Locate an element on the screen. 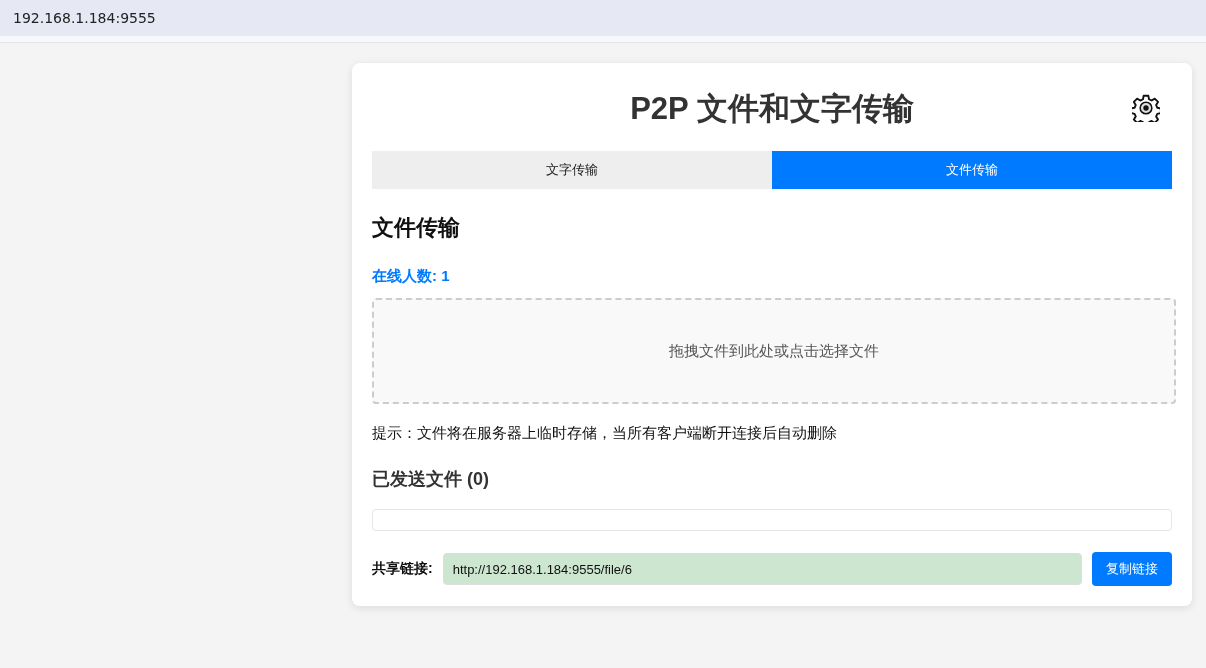  online-count: 在线人数: 1 is located at coordinates (411, 276).